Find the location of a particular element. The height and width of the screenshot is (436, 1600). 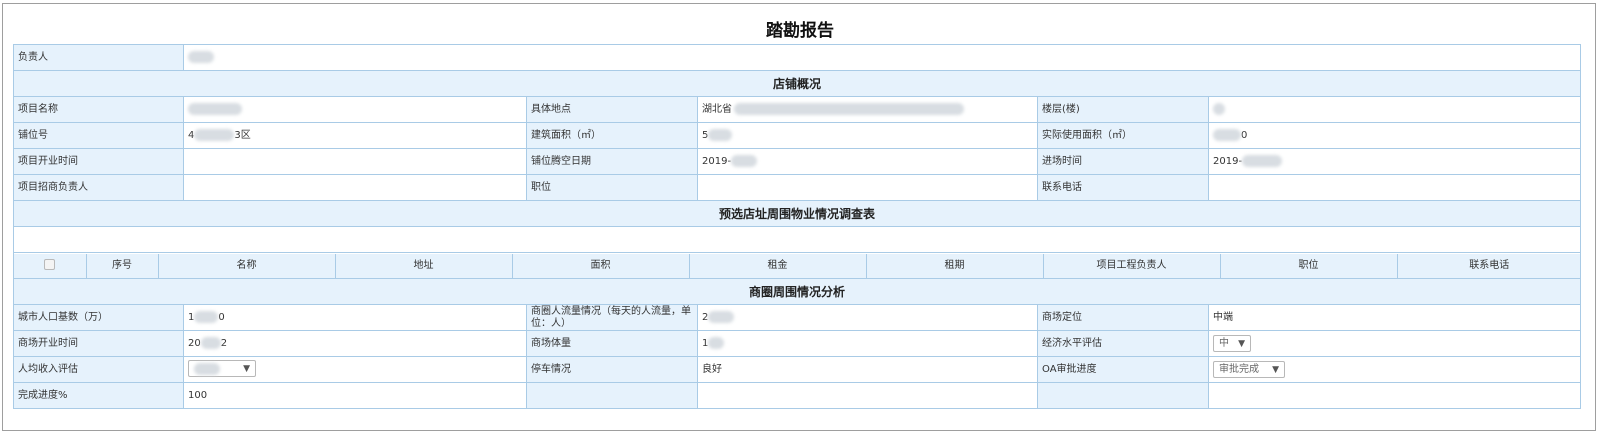

store-row: 项目名称 具体地点 湖北省 楼层(楼) is located at coordinates (797, 109).